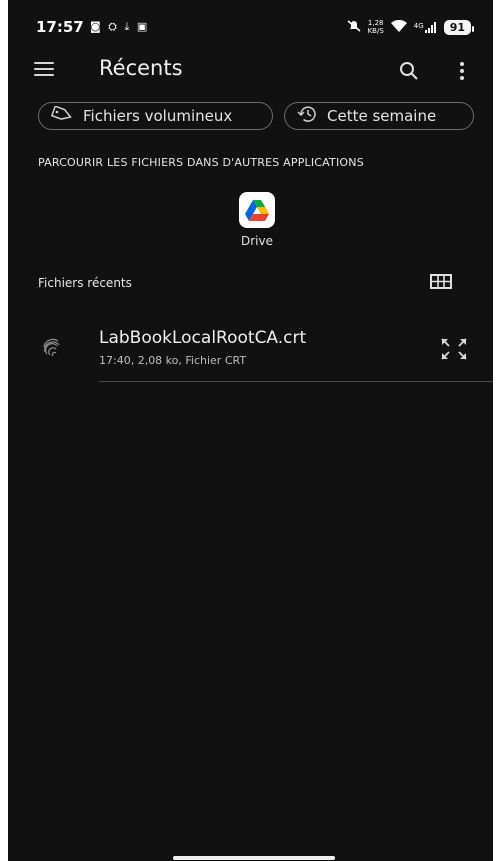  I want to click on history-icon, so click(312, 116).